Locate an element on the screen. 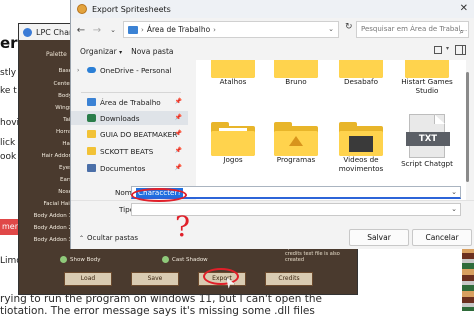 The image size is (474, 317). new-folder-button: Nova pasta is located at coordinates (152, 51).